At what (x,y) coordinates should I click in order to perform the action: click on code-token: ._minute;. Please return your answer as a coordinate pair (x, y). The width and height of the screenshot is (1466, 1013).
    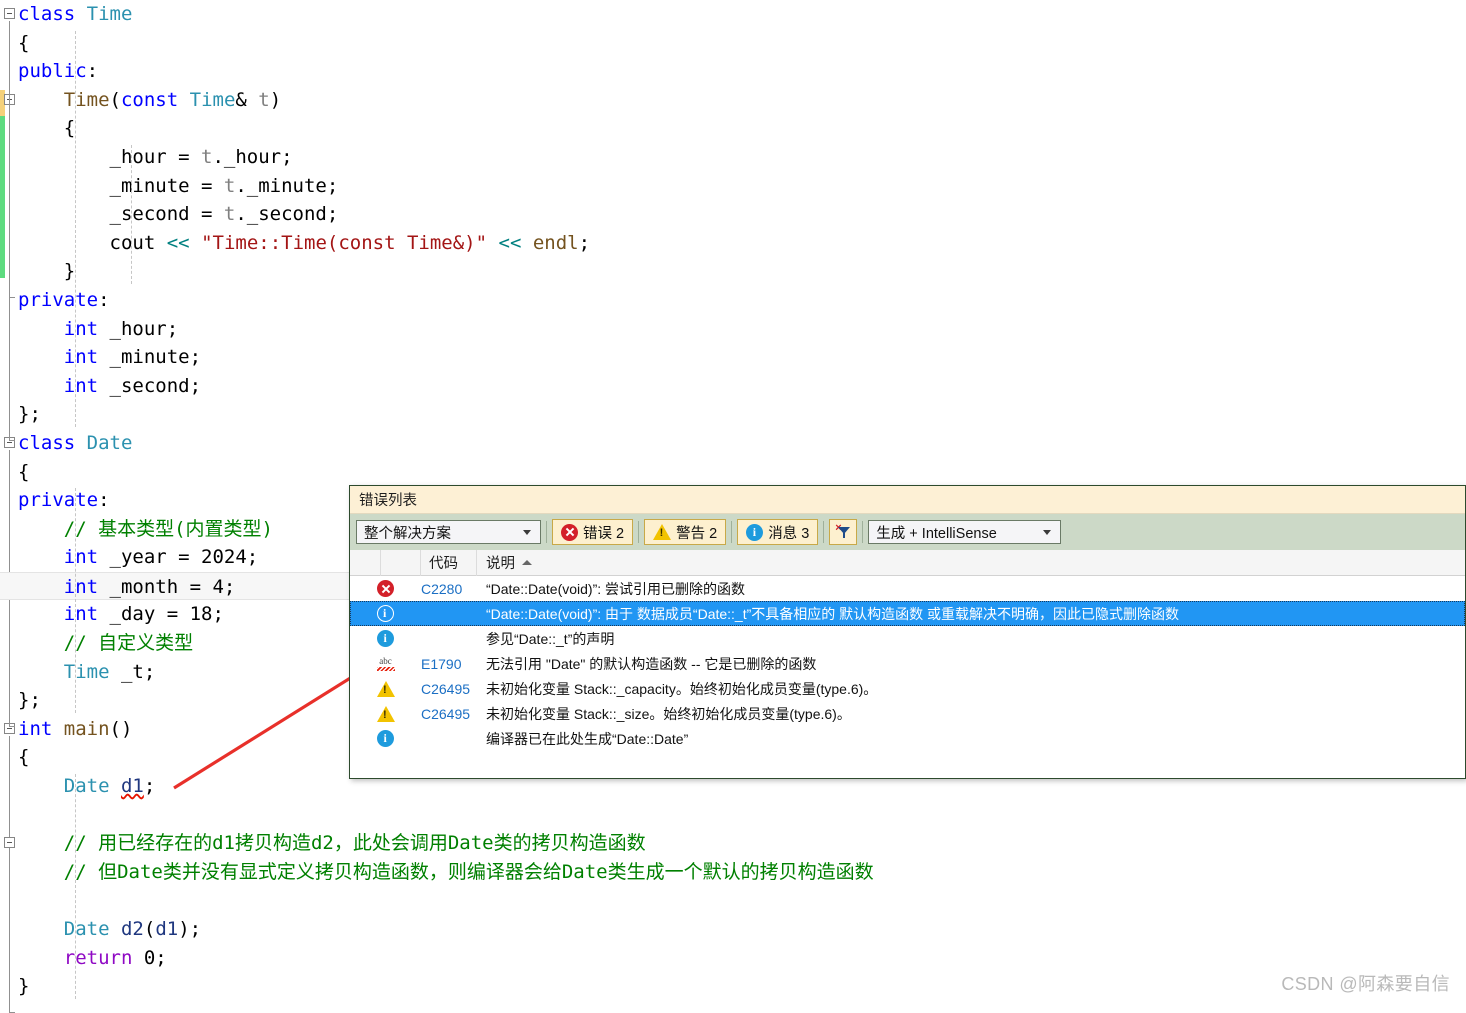
    Looking at the image, I should click on (286, 186).